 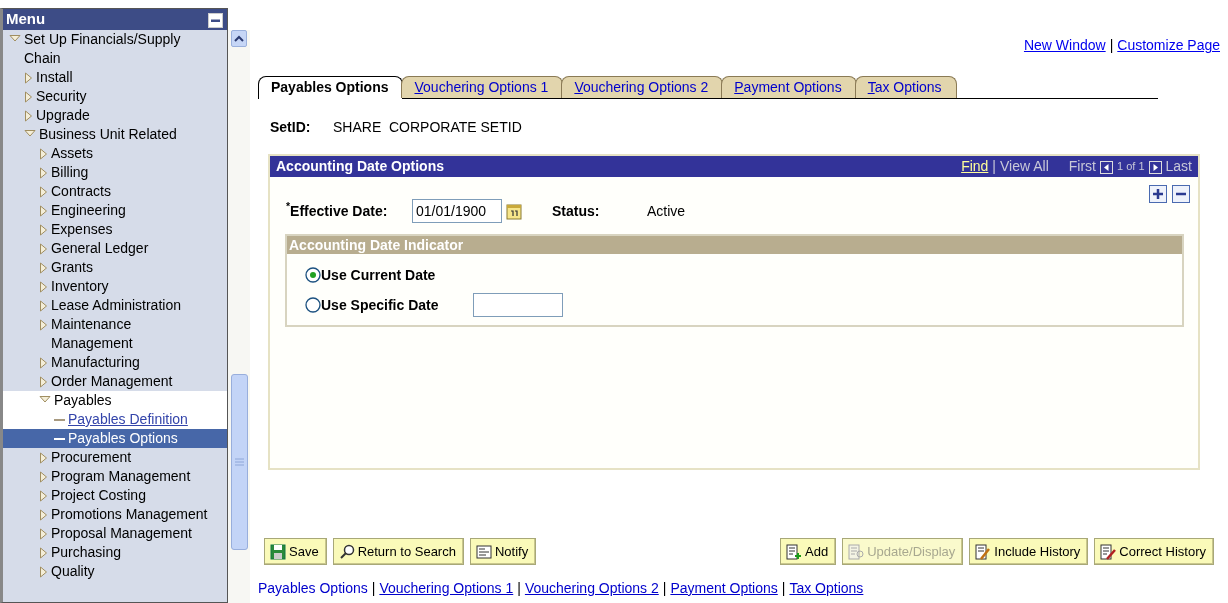 I want to click on radio-checked-icon, so click(x=313, y=275).